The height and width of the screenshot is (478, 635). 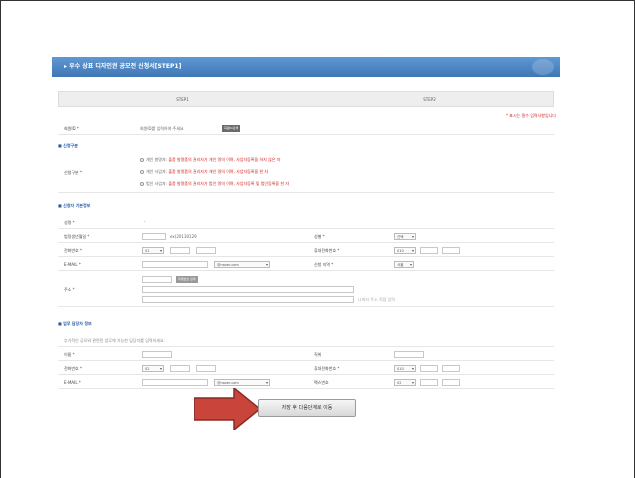 I want to click on form-title: ▸ 우수 상표 디자인권 공모전 신청서[STEP1], so click(x=123, y=66).